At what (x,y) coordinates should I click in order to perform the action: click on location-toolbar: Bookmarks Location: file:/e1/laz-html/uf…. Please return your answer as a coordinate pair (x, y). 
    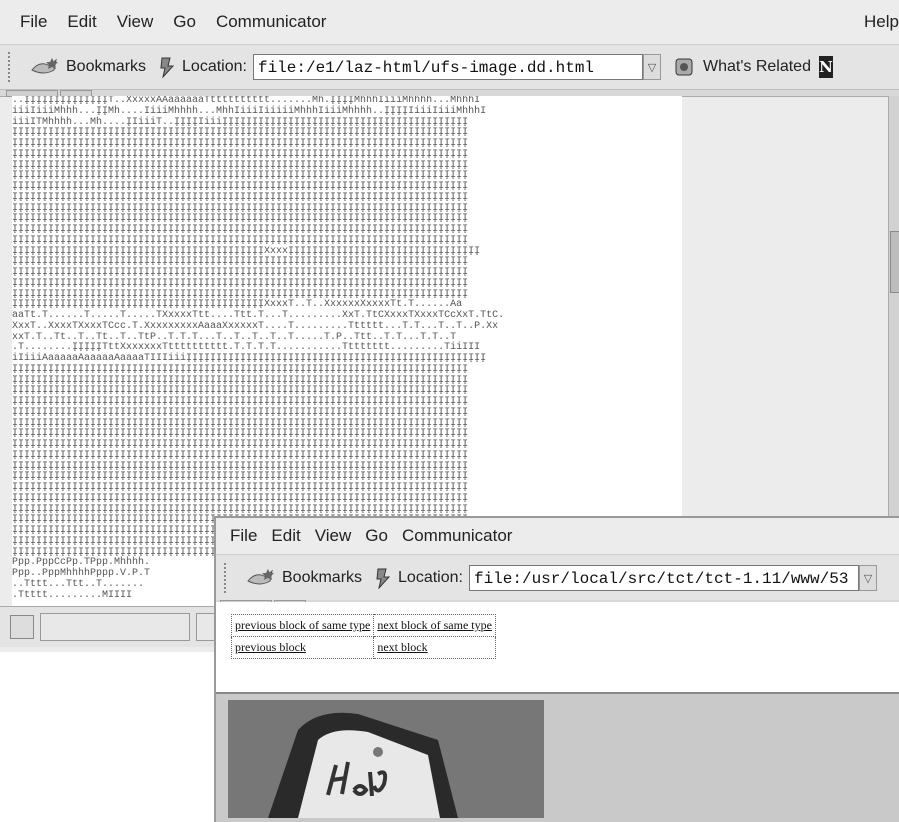
    Looking at the image, I should click on (449, 67).